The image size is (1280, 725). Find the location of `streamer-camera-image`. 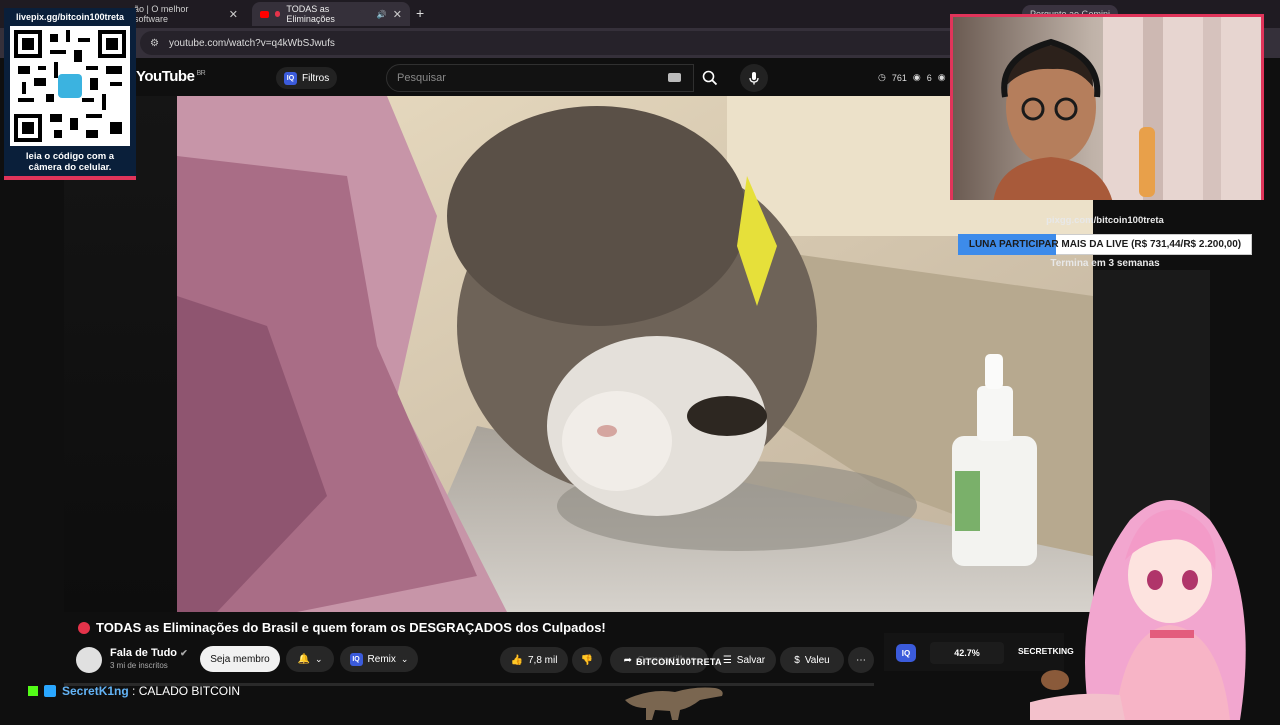

streamer-camera-image is located at coordinates (1127, 108).